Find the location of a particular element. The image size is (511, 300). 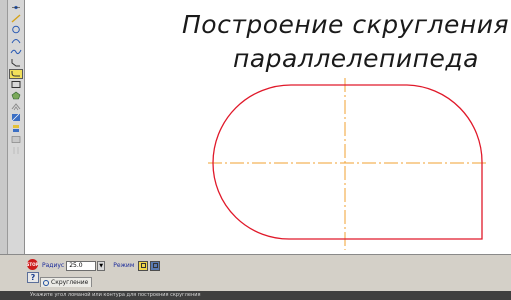

rectangle-icon is located at coordinates (16, 84).